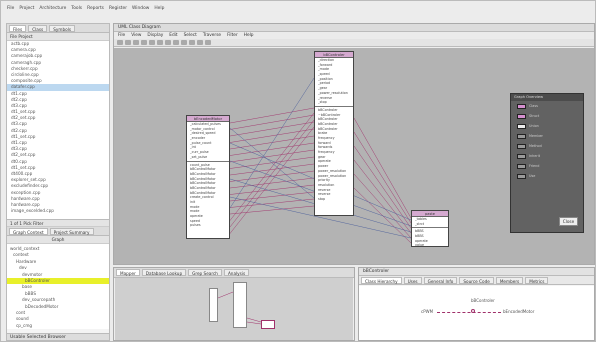 Image resolution: width=596 pixels, height=342 pixels. What do you see at coordinates (173, 35) in the screenshot?
I see `diagram-menu-edit: Edit` at bounding box center [173, 35].